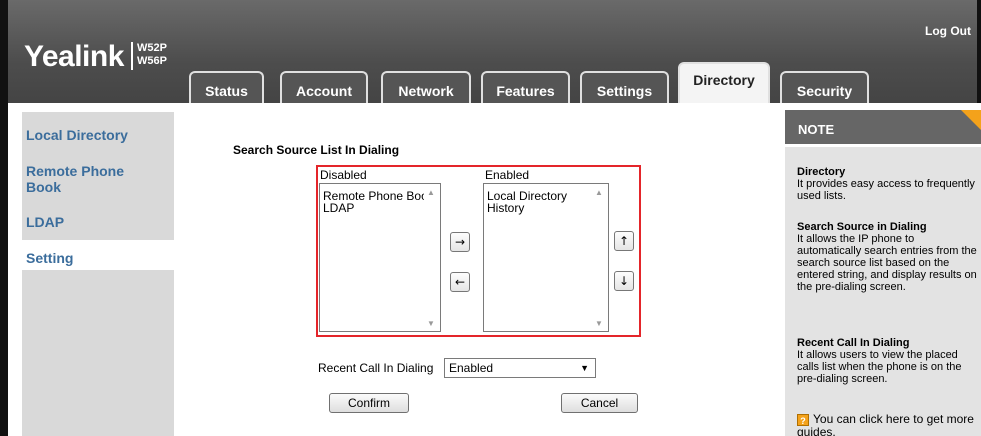 The image size is (981, 436). Describe the element at coordinates (324, 87) in the screenshot. I see `tab-account: Account` at that location.